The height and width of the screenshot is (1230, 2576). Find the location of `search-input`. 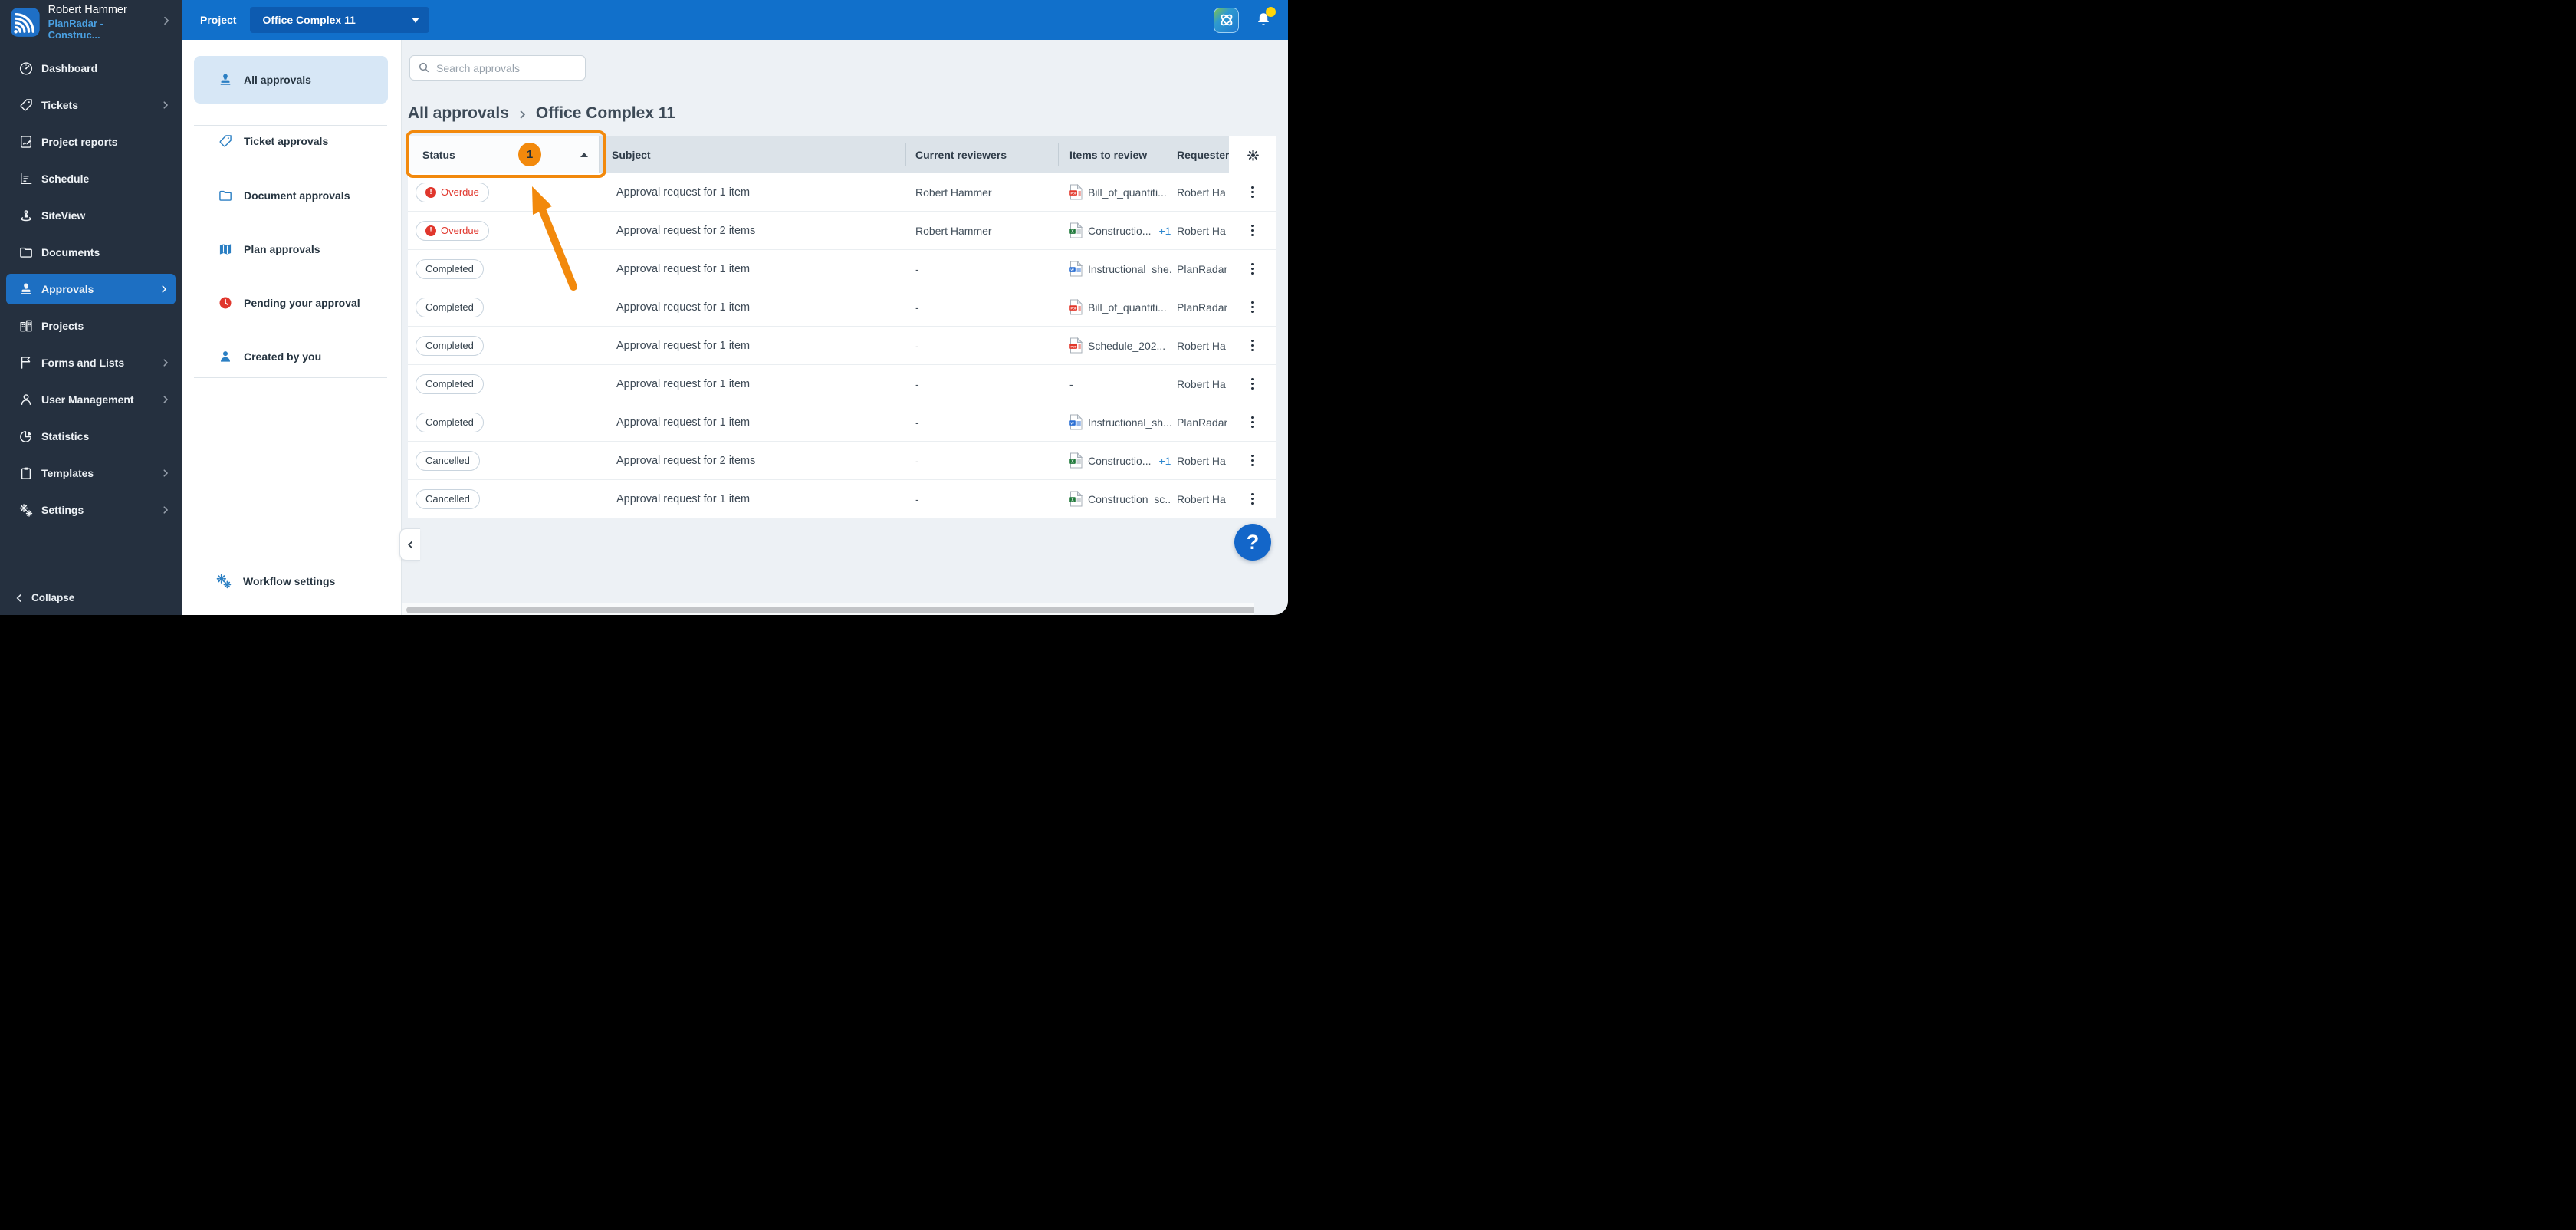

search-input is located at coordinates (498, 68).